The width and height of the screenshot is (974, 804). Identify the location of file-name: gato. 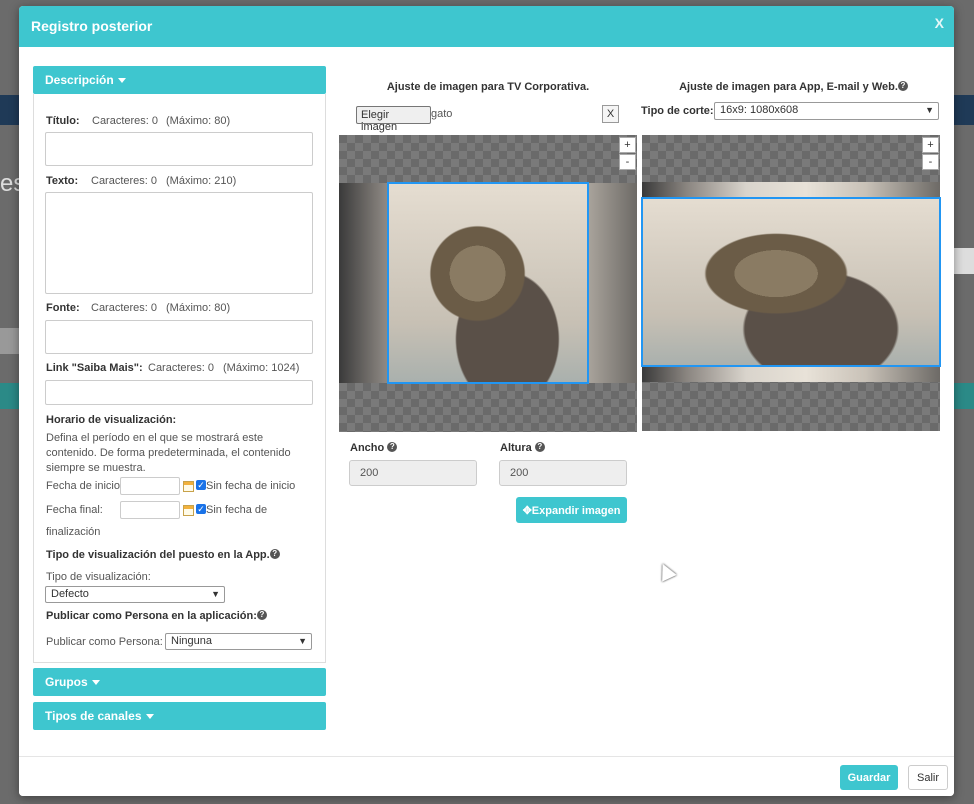
(442, 114).